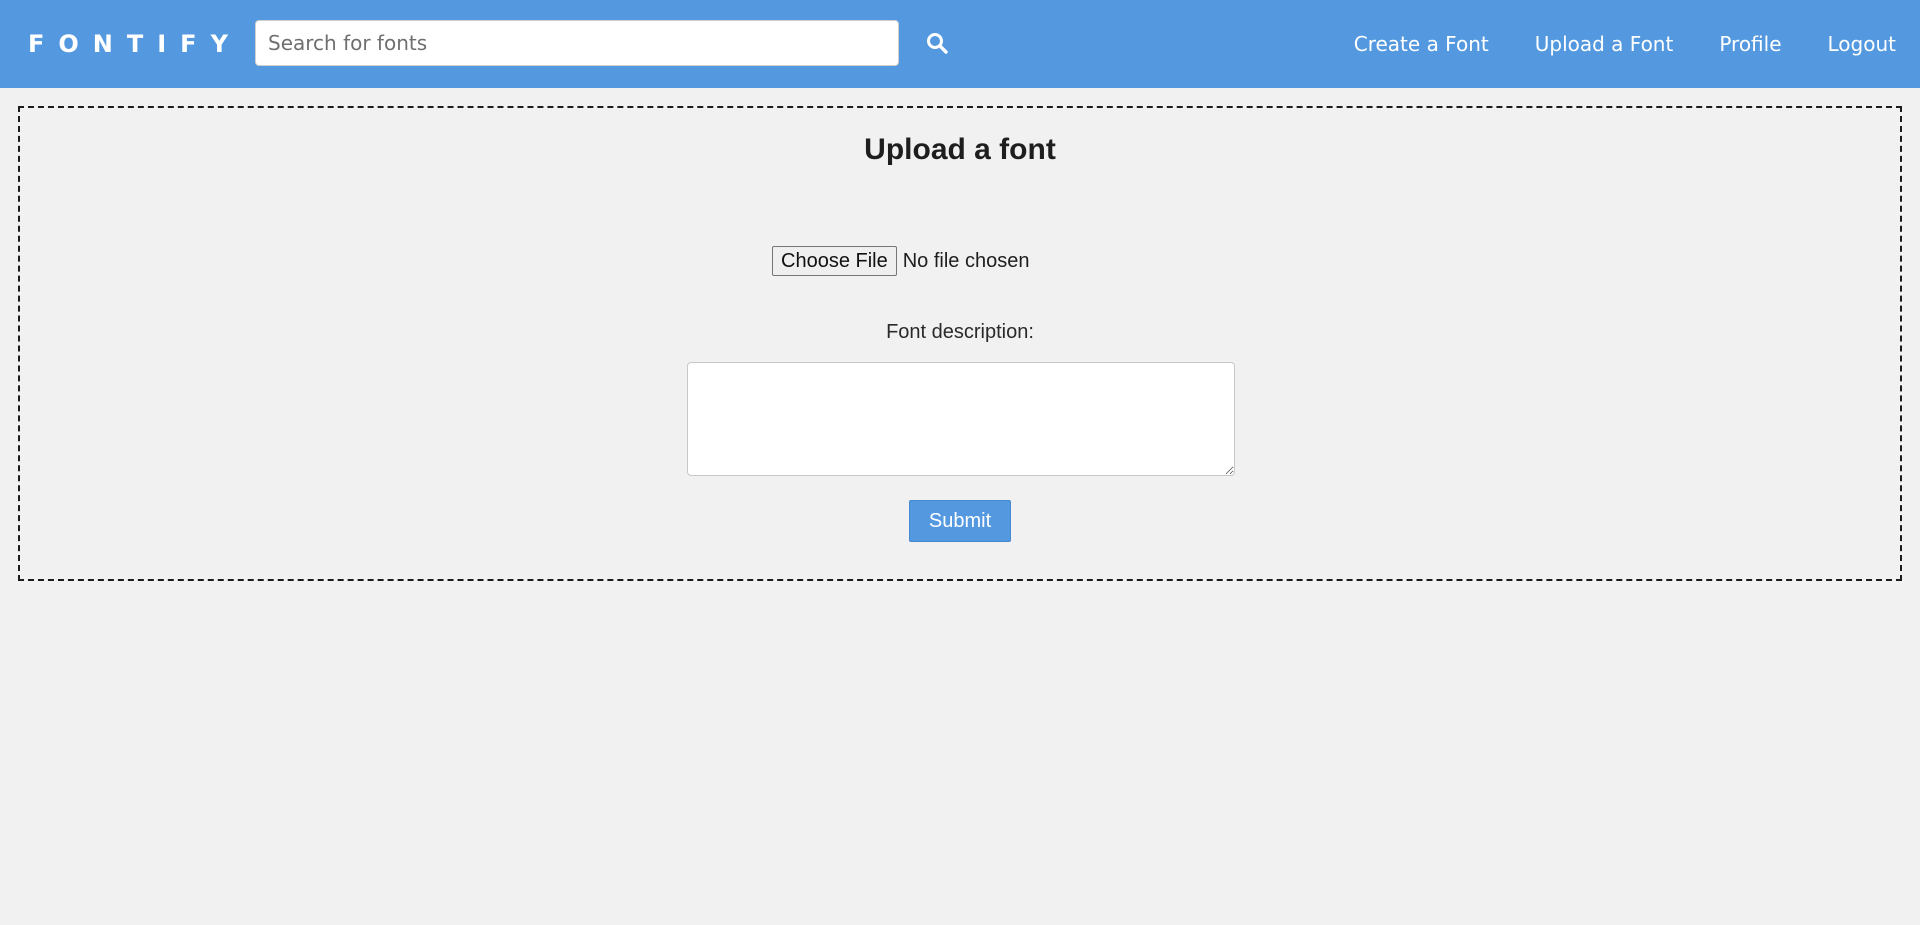  What do you see at coordinates (961, 419) in the screenshot?
I see `font-description-textarea` at bounding box center [961, 419].